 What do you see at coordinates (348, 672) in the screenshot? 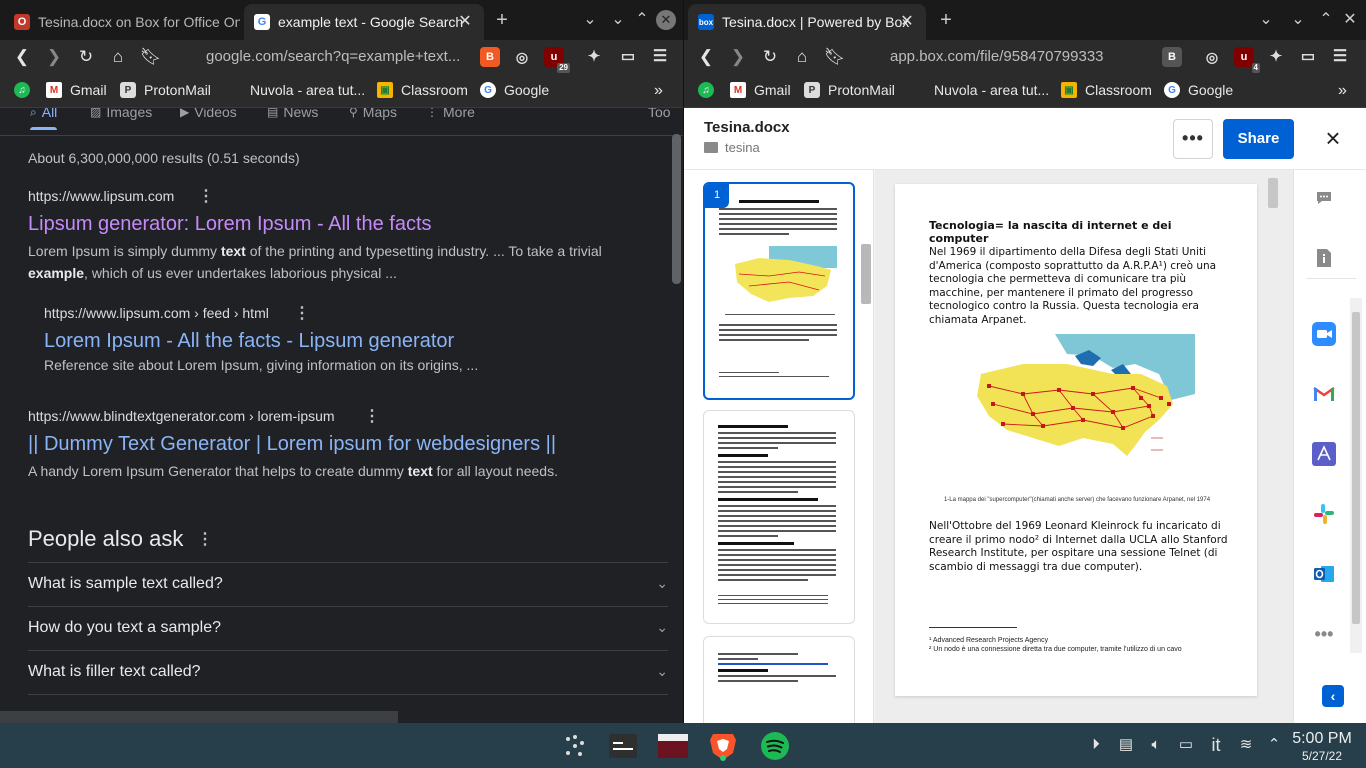
I see `paa-question: What is filler text called? ⌄` at bounding box center [348, 672].